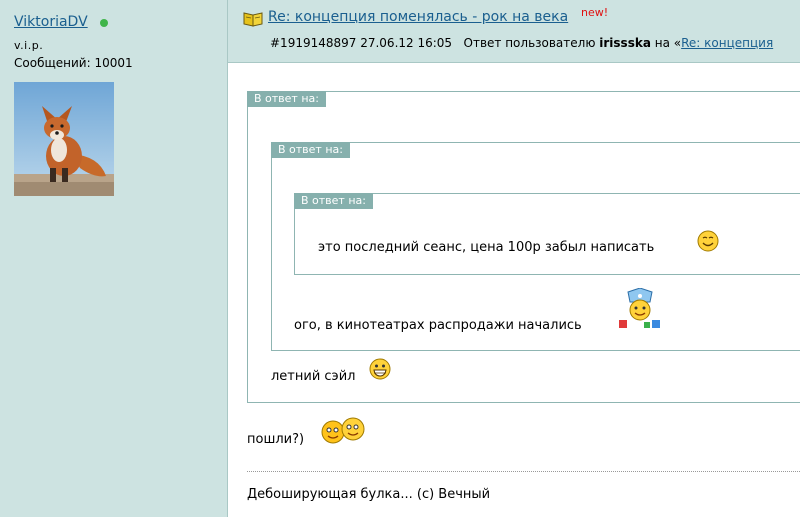  What do you see at coordinates (276, 439) in the screenshot?
I see `post-reply-text: пошли?)` at bounding box center [276, 439].